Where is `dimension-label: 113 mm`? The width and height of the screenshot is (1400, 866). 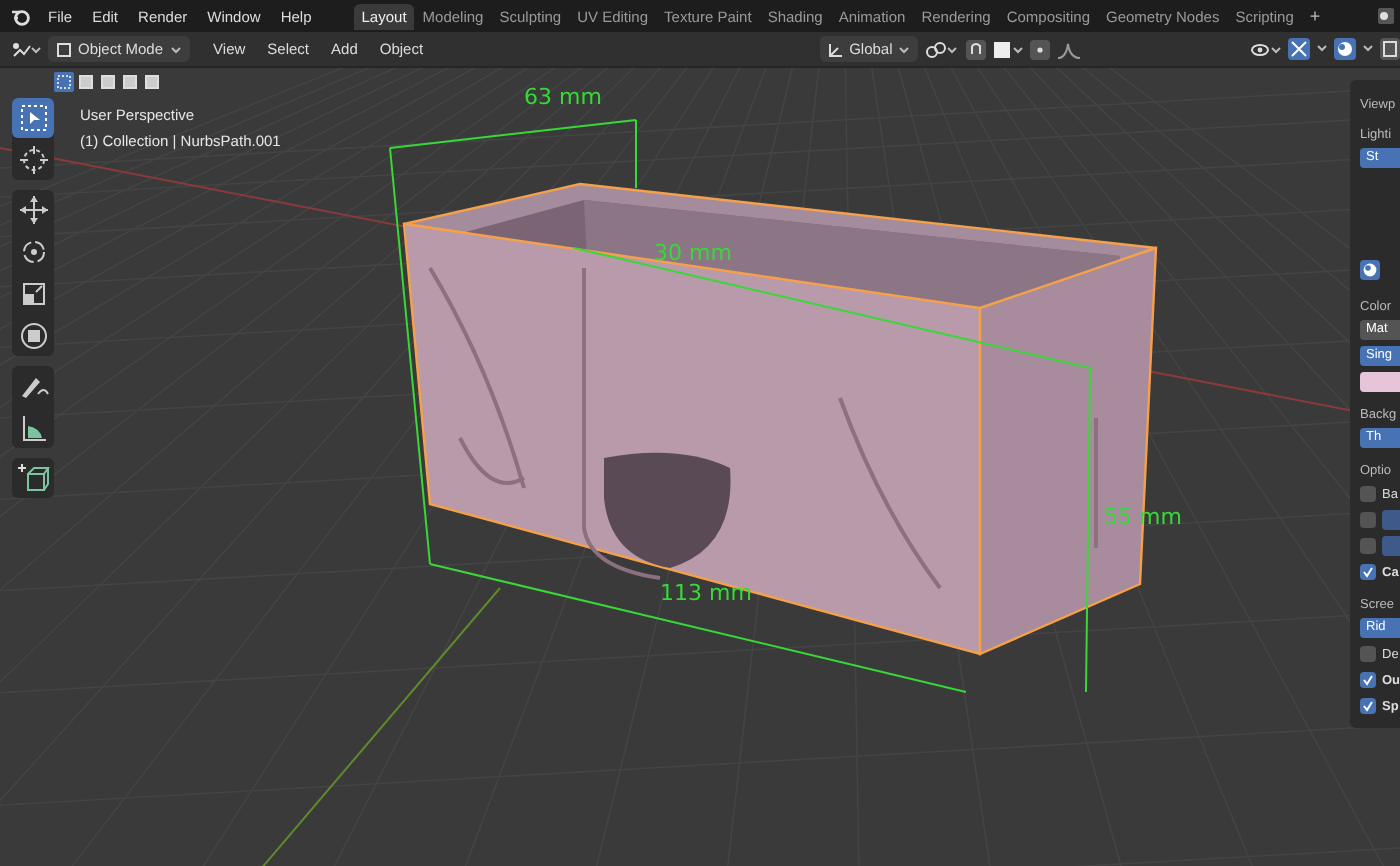
dimension-label: 113 mm is located at coordinates (706, 593).